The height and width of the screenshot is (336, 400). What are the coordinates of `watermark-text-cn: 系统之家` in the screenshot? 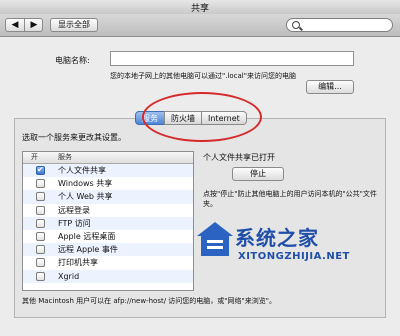 It's located at (277, 238).